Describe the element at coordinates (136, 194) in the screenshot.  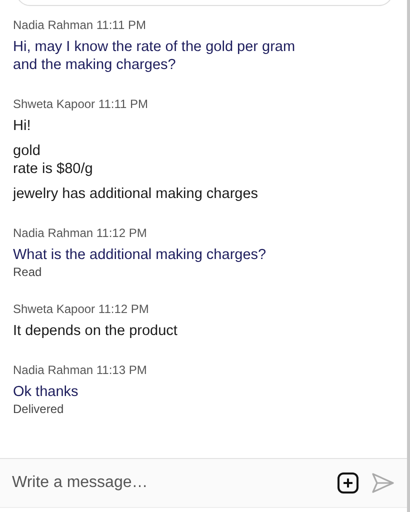
I see `message-text: jewelry has additional making charges` at that location.